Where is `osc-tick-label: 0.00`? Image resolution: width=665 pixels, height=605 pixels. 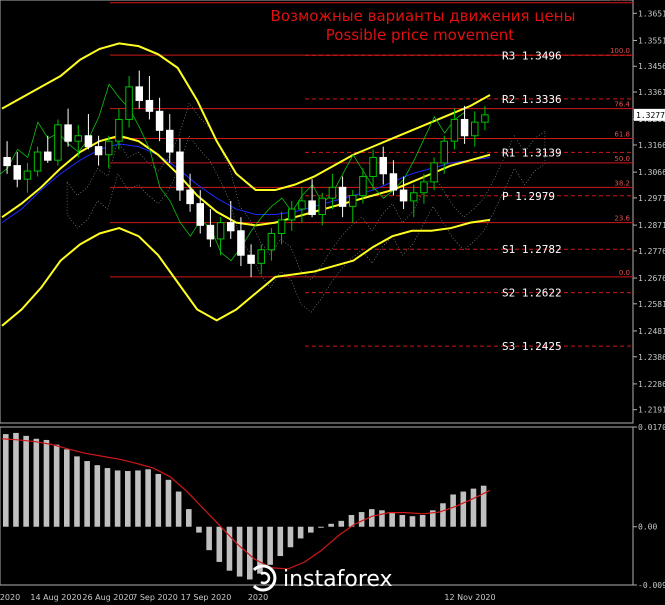
osc-tick-label: 0.00 is located at coordinates (647, 527).